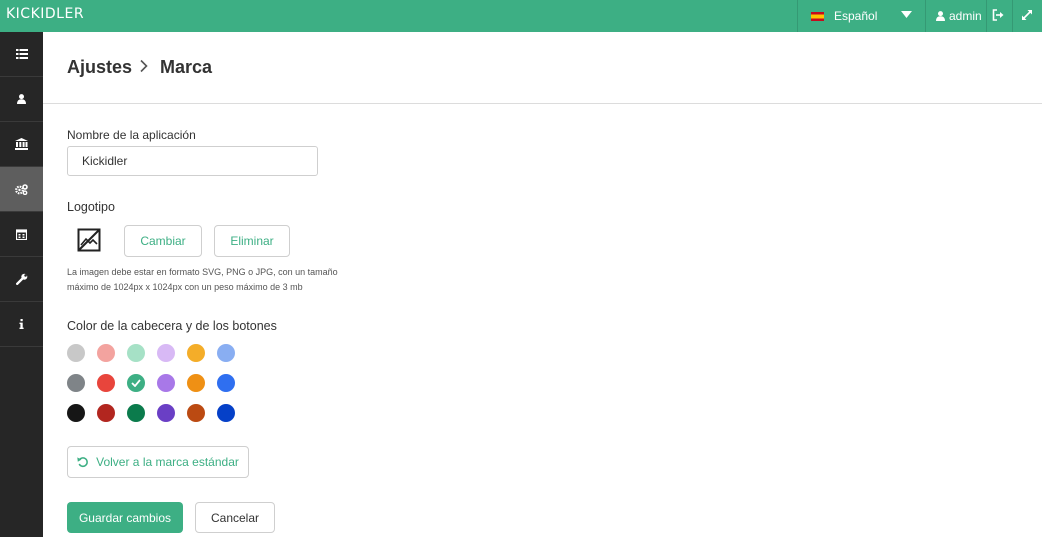  I want to click on list-icon, so click(21, 54).